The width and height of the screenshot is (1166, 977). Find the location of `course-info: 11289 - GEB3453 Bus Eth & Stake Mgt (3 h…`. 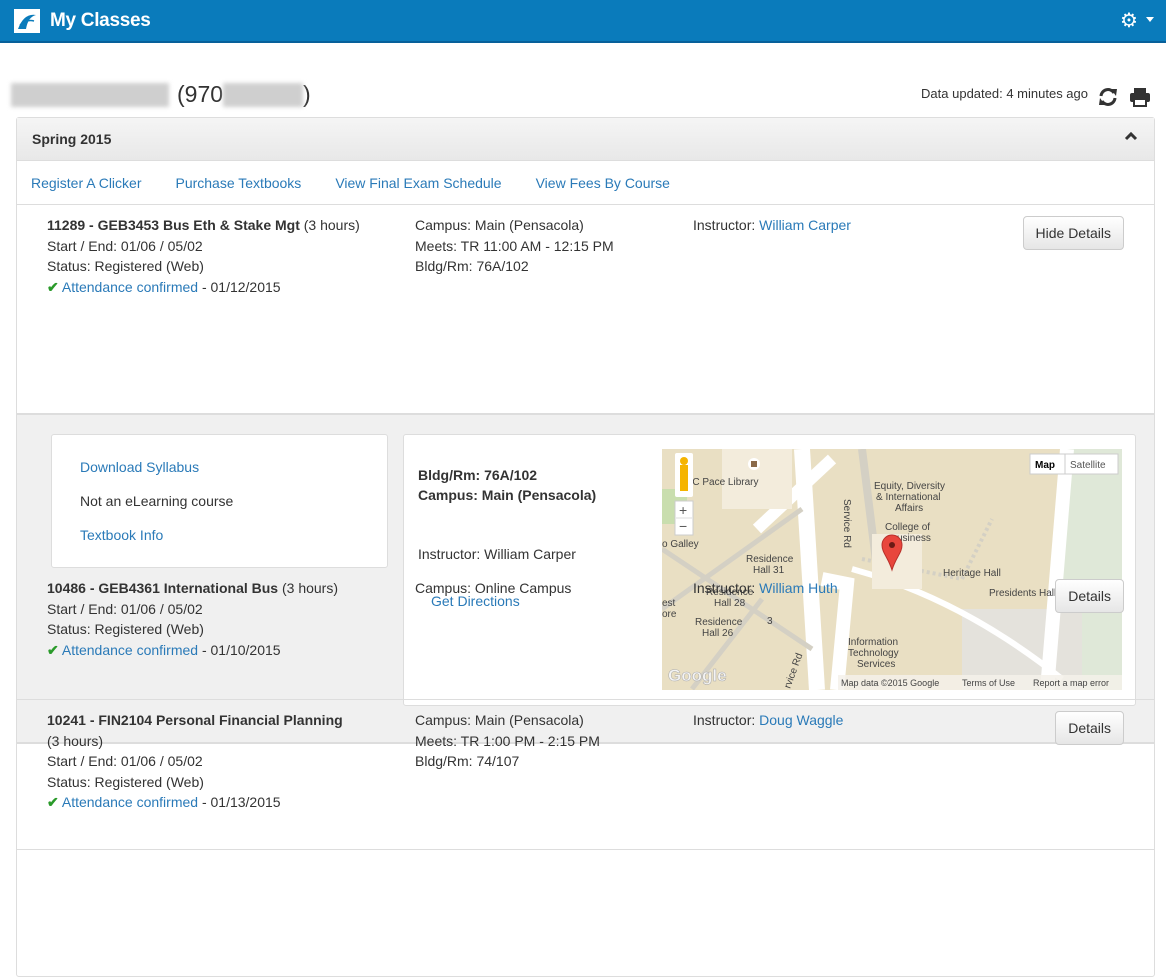

course-info: 11289 - GEB3453 Bus Eth & Stake Mgt (3 h… is located at coordinates (217, 256).